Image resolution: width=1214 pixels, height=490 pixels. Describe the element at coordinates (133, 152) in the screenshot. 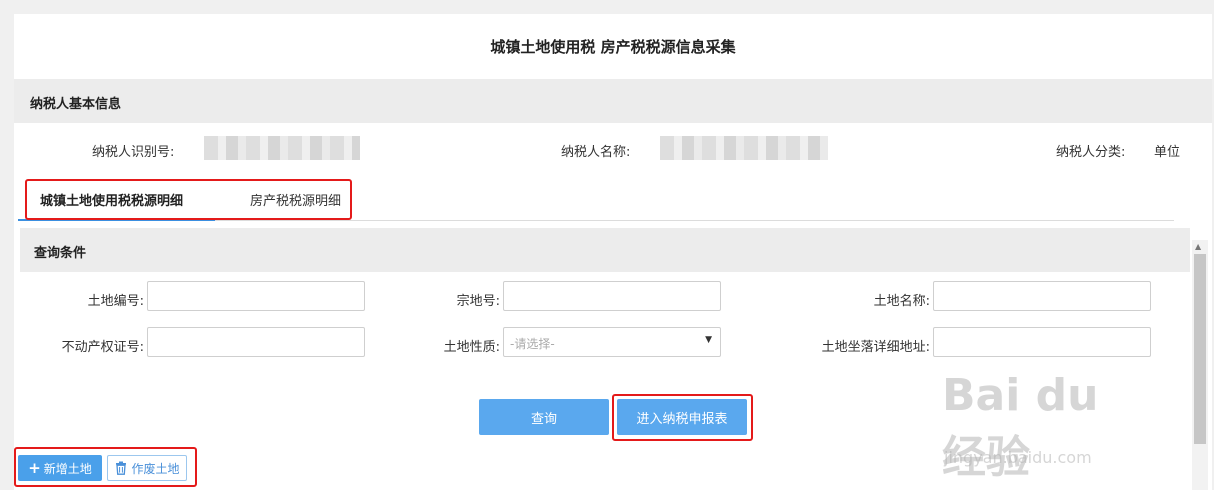

I see `taxpayer-id-label: 纳税人识别号:` at that location.